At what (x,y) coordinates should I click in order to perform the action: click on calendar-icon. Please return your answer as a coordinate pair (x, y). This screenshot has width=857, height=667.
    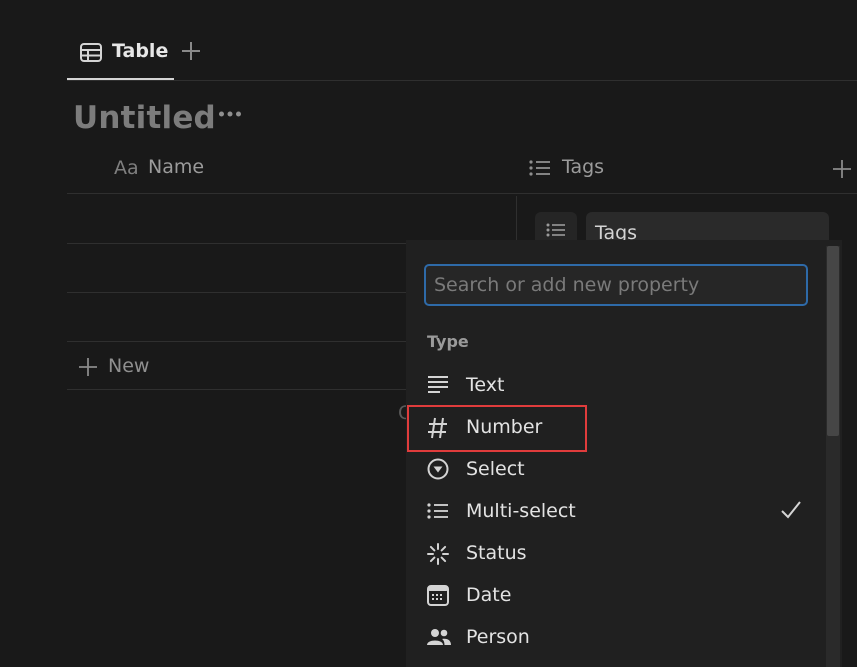
    Looking at the image, I should click on (438, 595).